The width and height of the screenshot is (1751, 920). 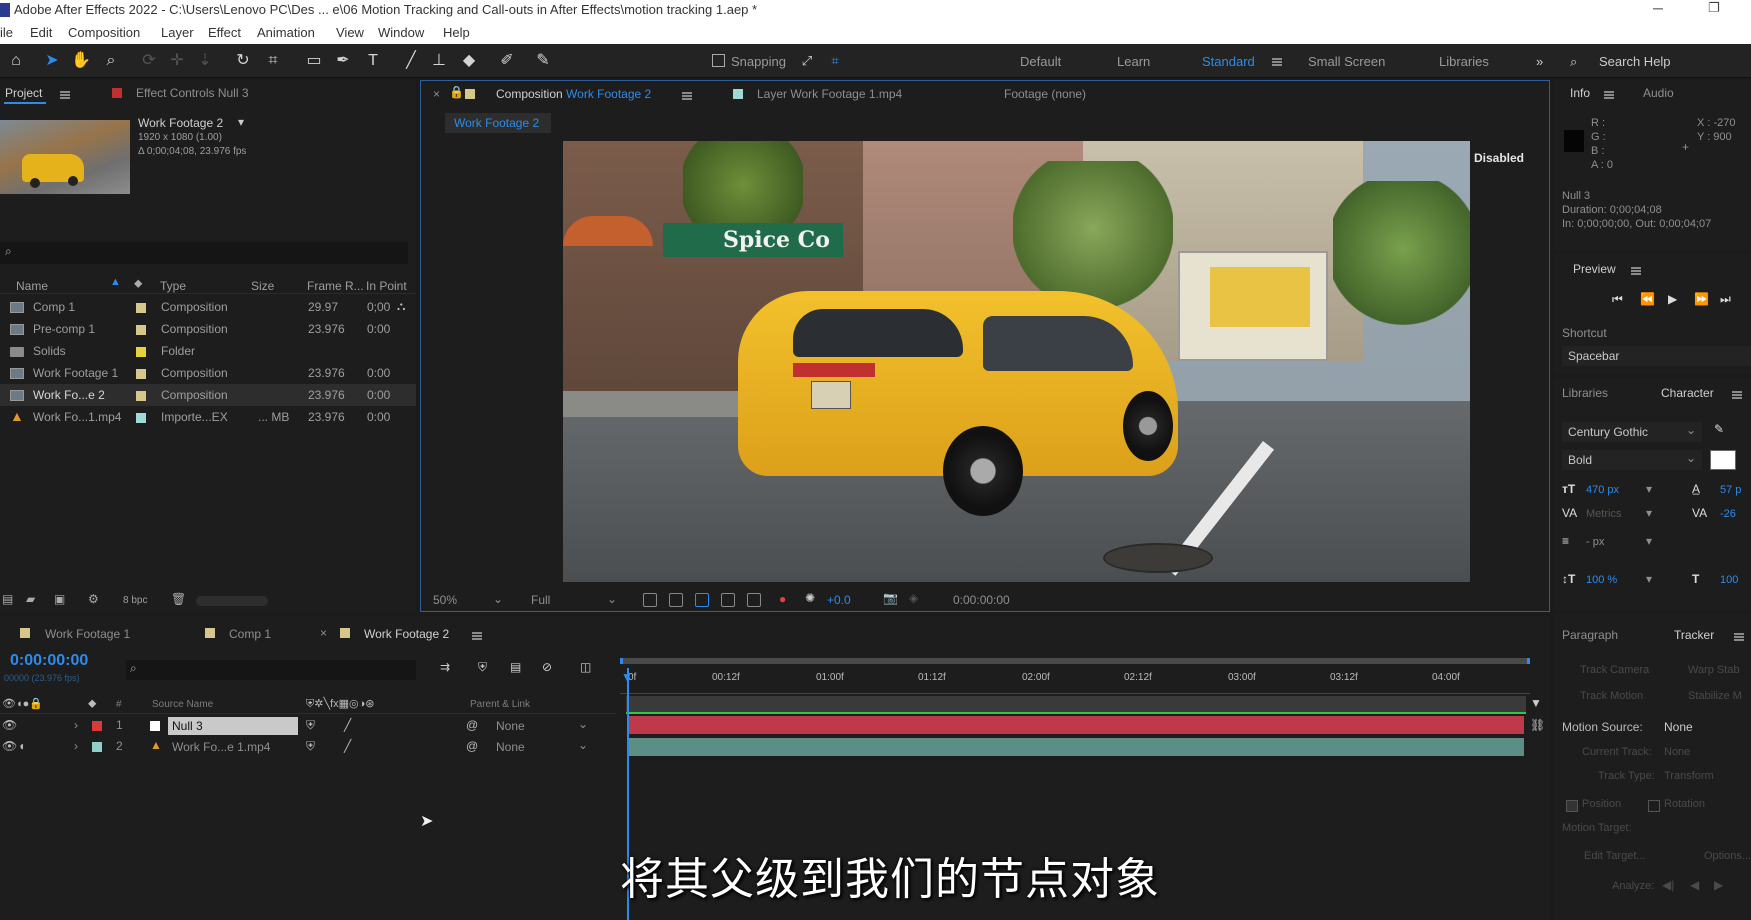 I want to click on new-comp-icon: ▣, so click(x=59, y=599).